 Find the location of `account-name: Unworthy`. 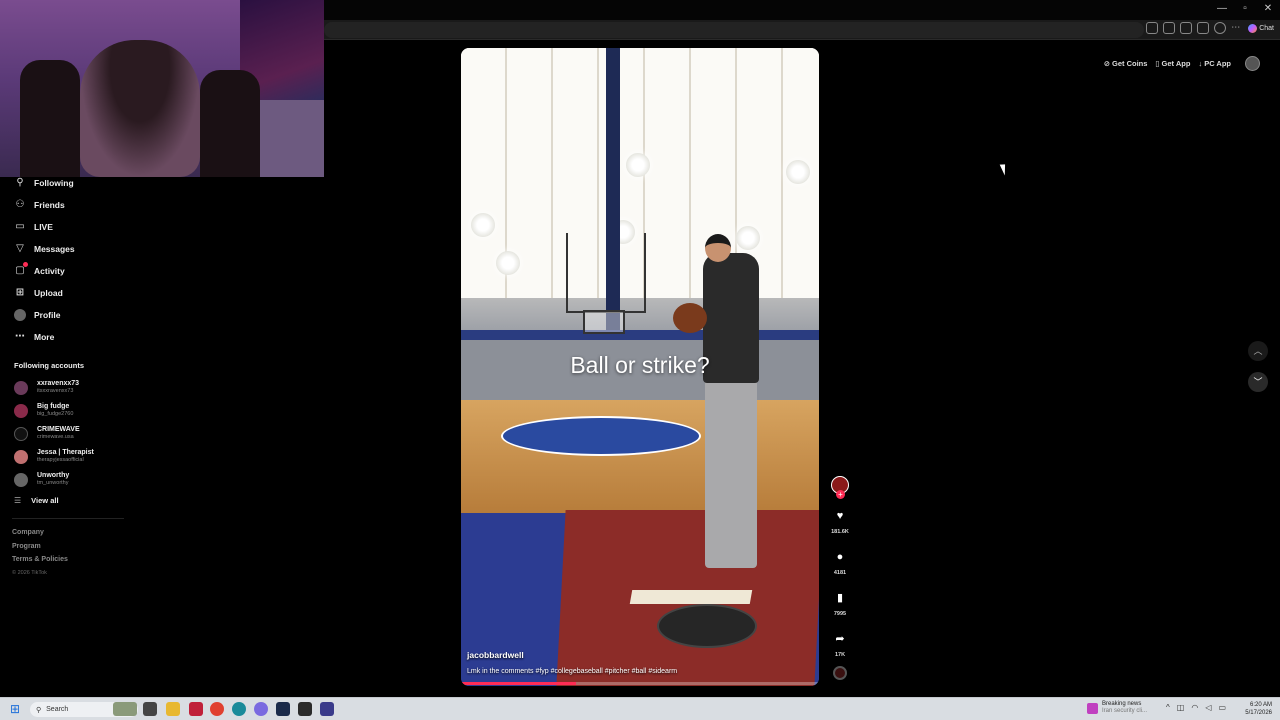

account-name: Unworthy is located at coordinates (53, 475).